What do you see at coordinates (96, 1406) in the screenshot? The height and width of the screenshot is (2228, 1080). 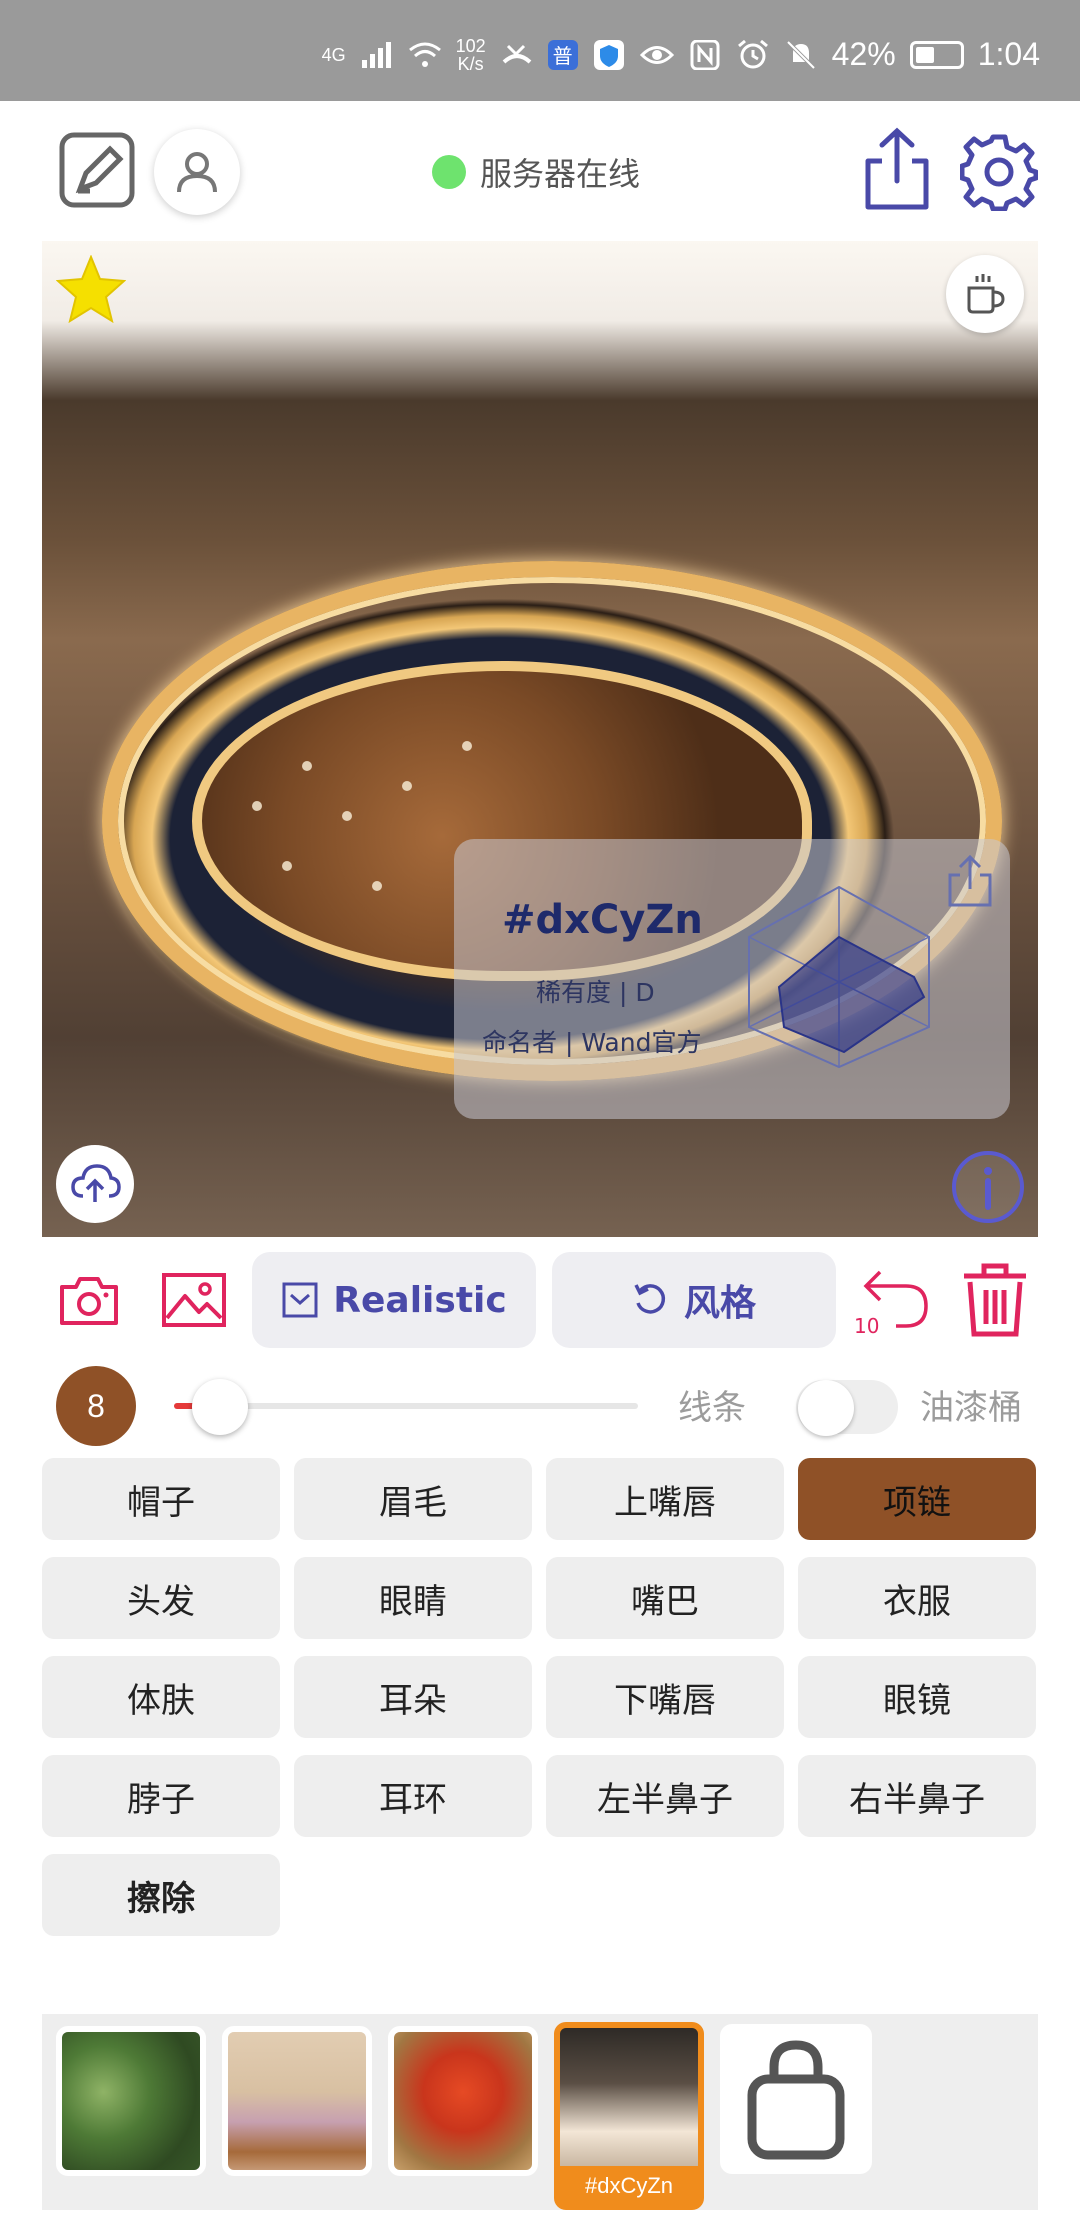 I see `brush-size-badge: 8` at bounding box center [96, 1406].